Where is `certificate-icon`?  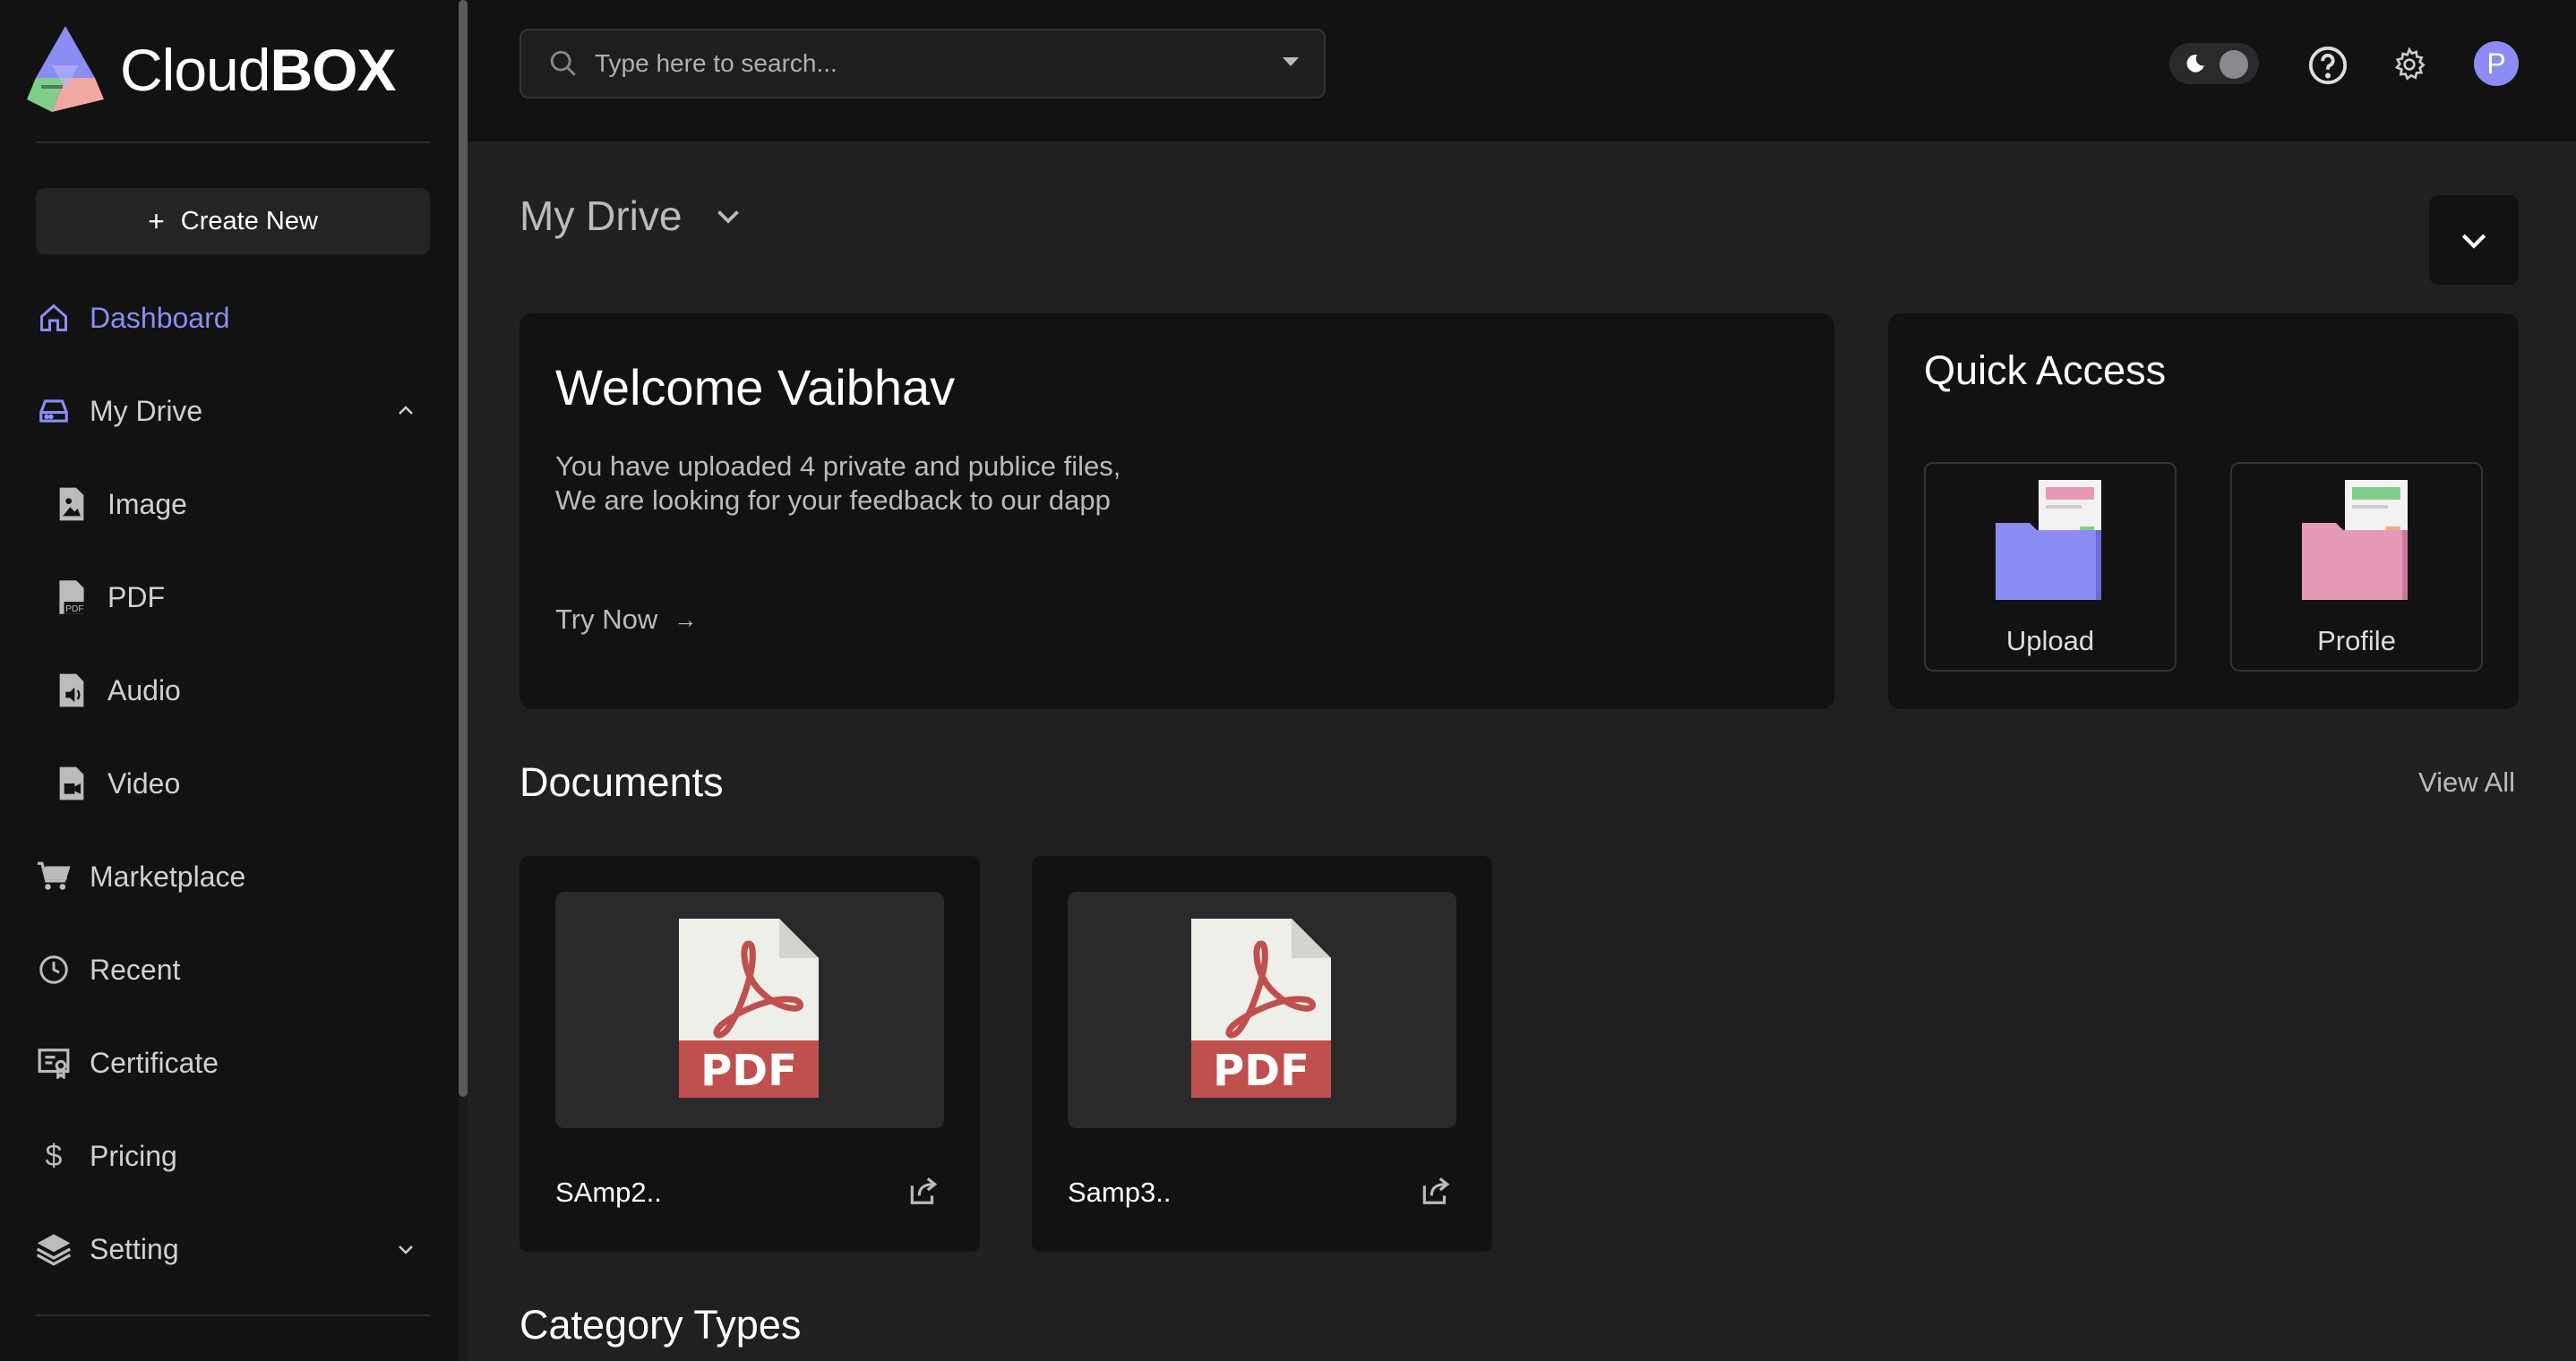
certificate-icon is located at coordinates (54, 1063).